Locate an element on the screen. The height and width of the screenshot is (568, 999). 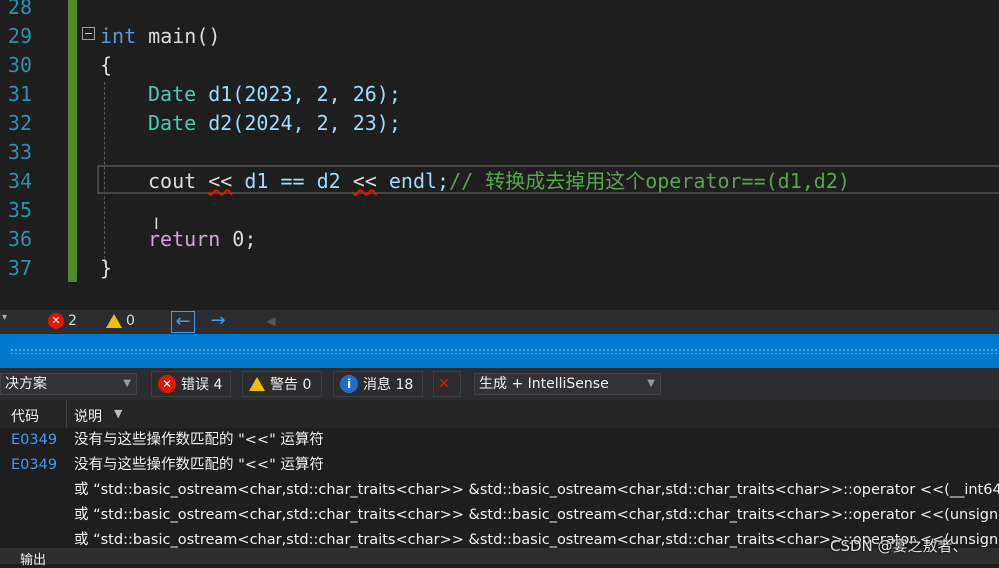
editor-status-bar: ▾ ✕ 2 0 ← → ◀ is located at coordinates (499, 322).